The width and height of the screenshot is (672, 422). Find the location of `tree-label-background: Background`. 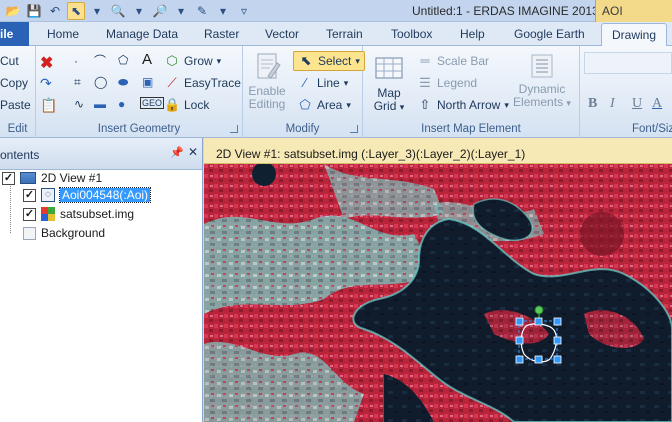

tree-label-background: Background is located at coordinates (73, 233).